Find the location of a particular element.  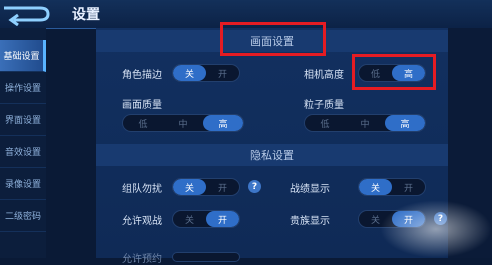

quality-selector: 低 中 高 is located at coordinates (183, 123).